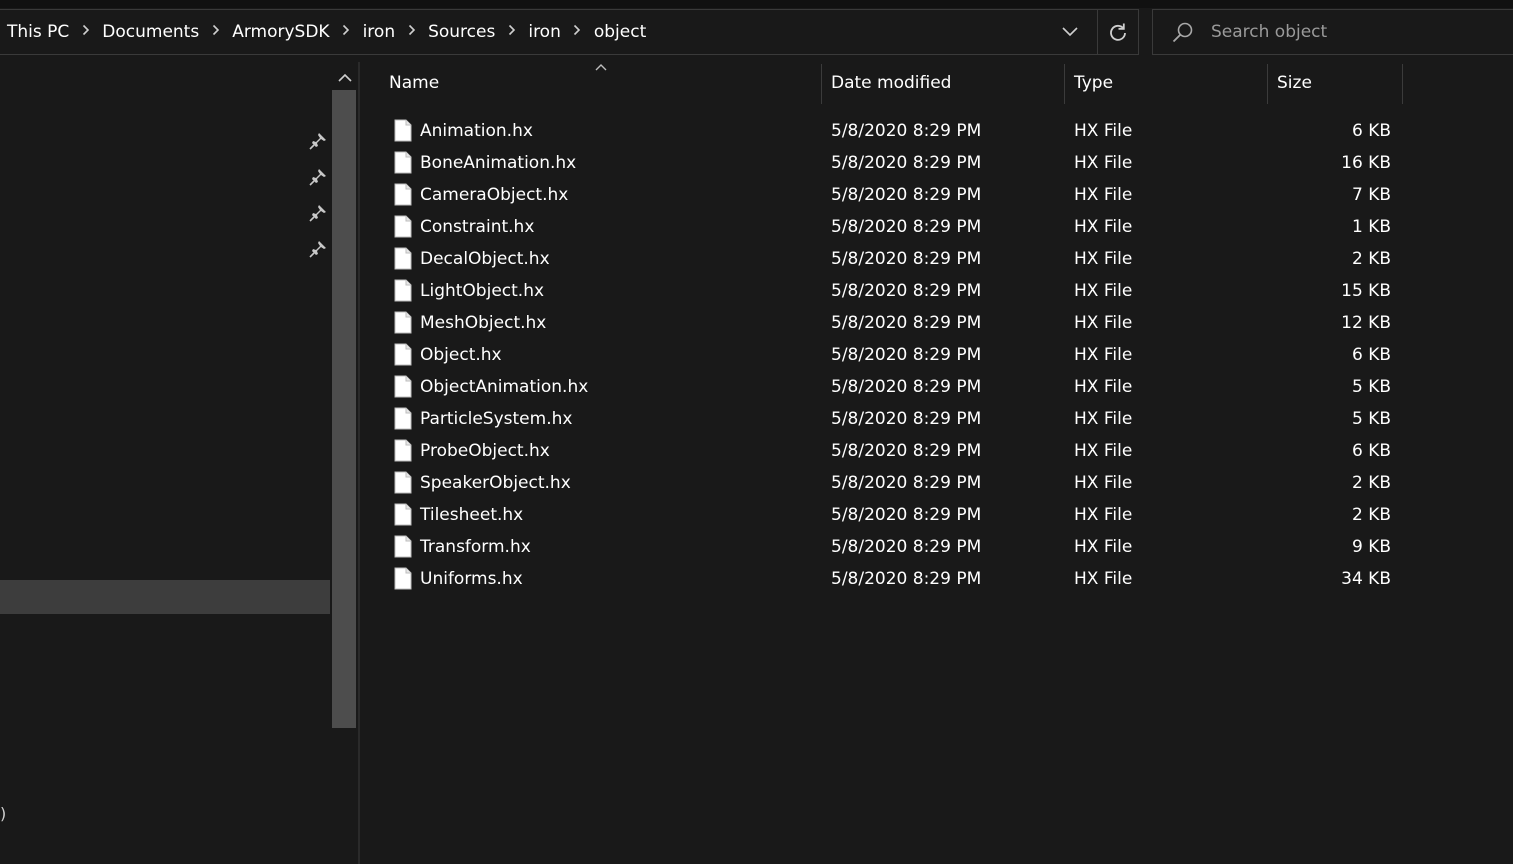 Image resolution: width=1513 pixels, height=864 pixels. I want to click on nav-scrollbar, so click(344, 463).